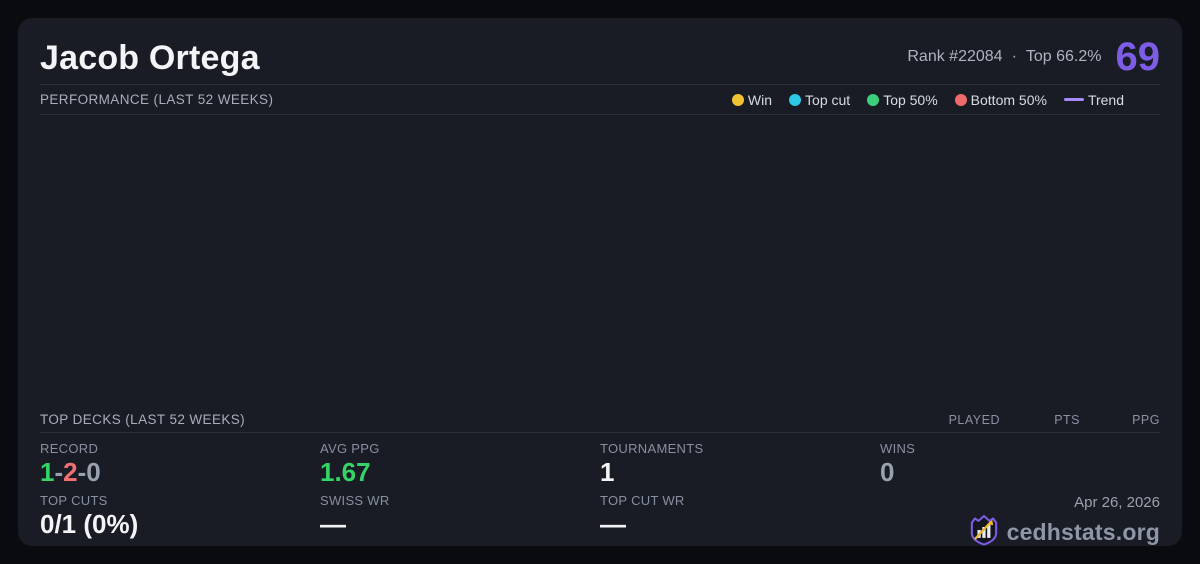 Image resolution: width=1200 pixels, height=564 pixels. I want to click on win-dot-icon, so click(737, 99).